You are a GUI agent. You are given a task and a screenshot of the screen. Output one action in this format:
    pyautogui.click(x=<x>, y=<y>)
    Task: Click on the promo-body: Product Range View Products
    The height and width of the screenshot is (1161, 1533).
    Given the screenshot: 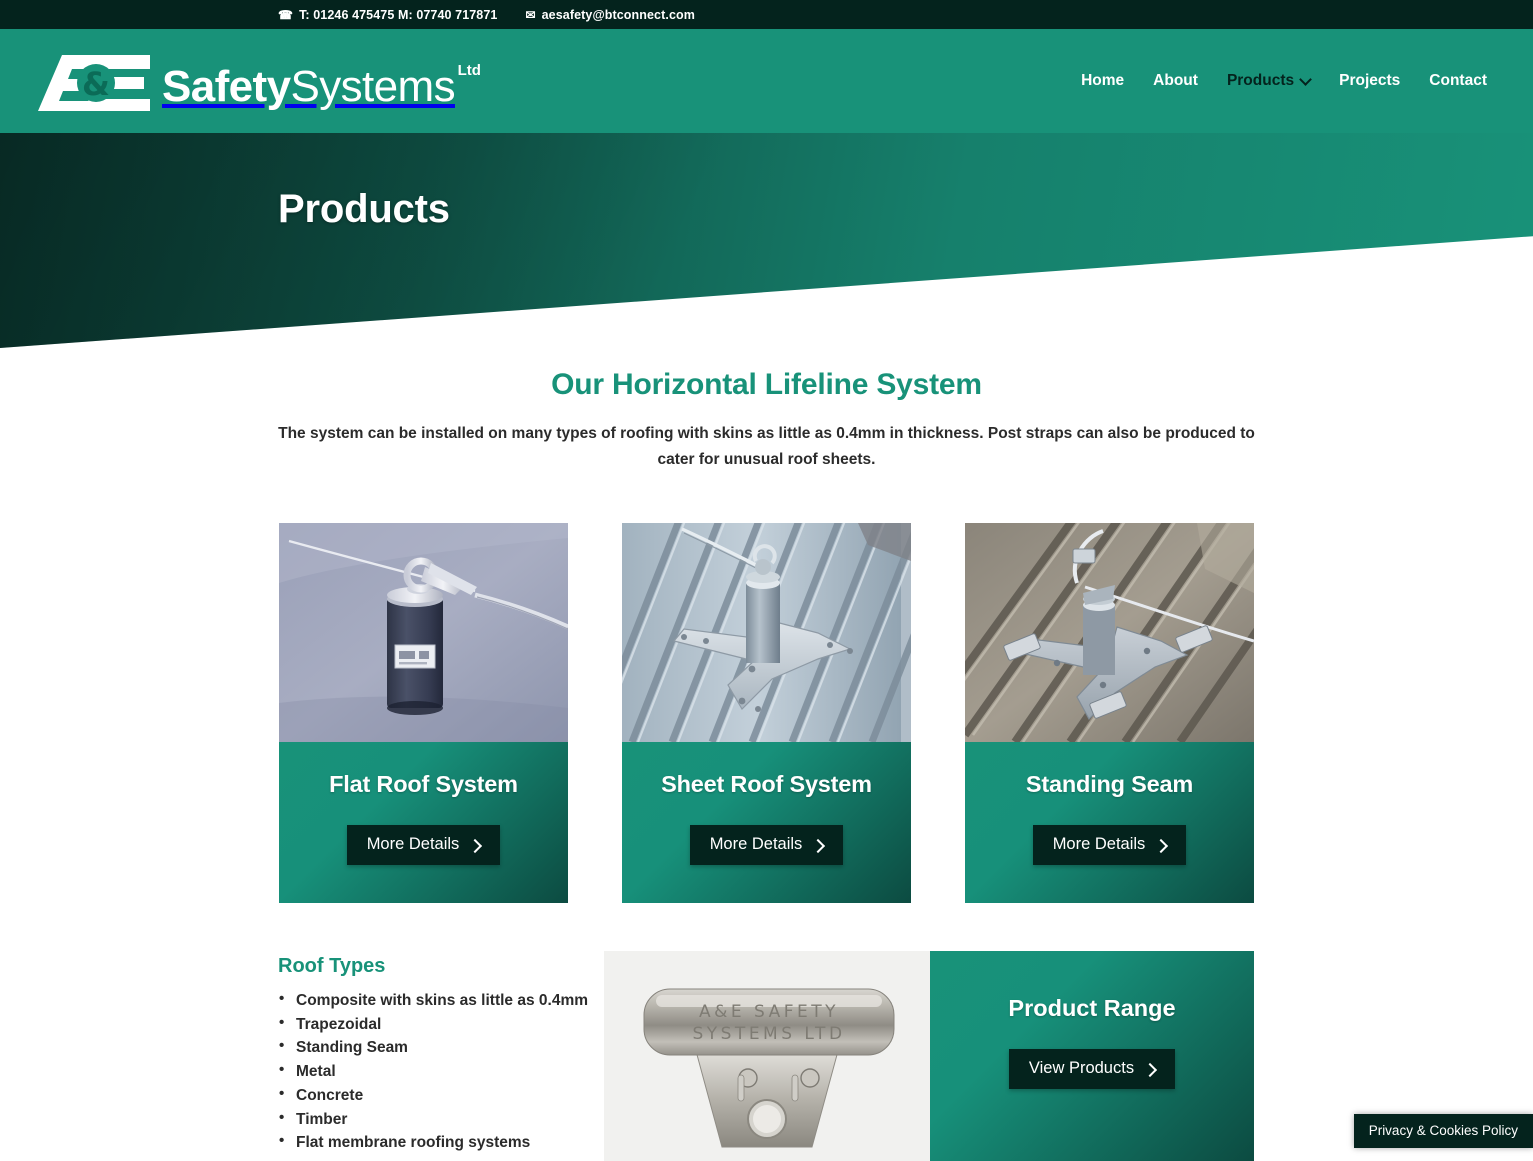 What is the action you would take?
    pyautogui.click(x=1092, y=1056)
    